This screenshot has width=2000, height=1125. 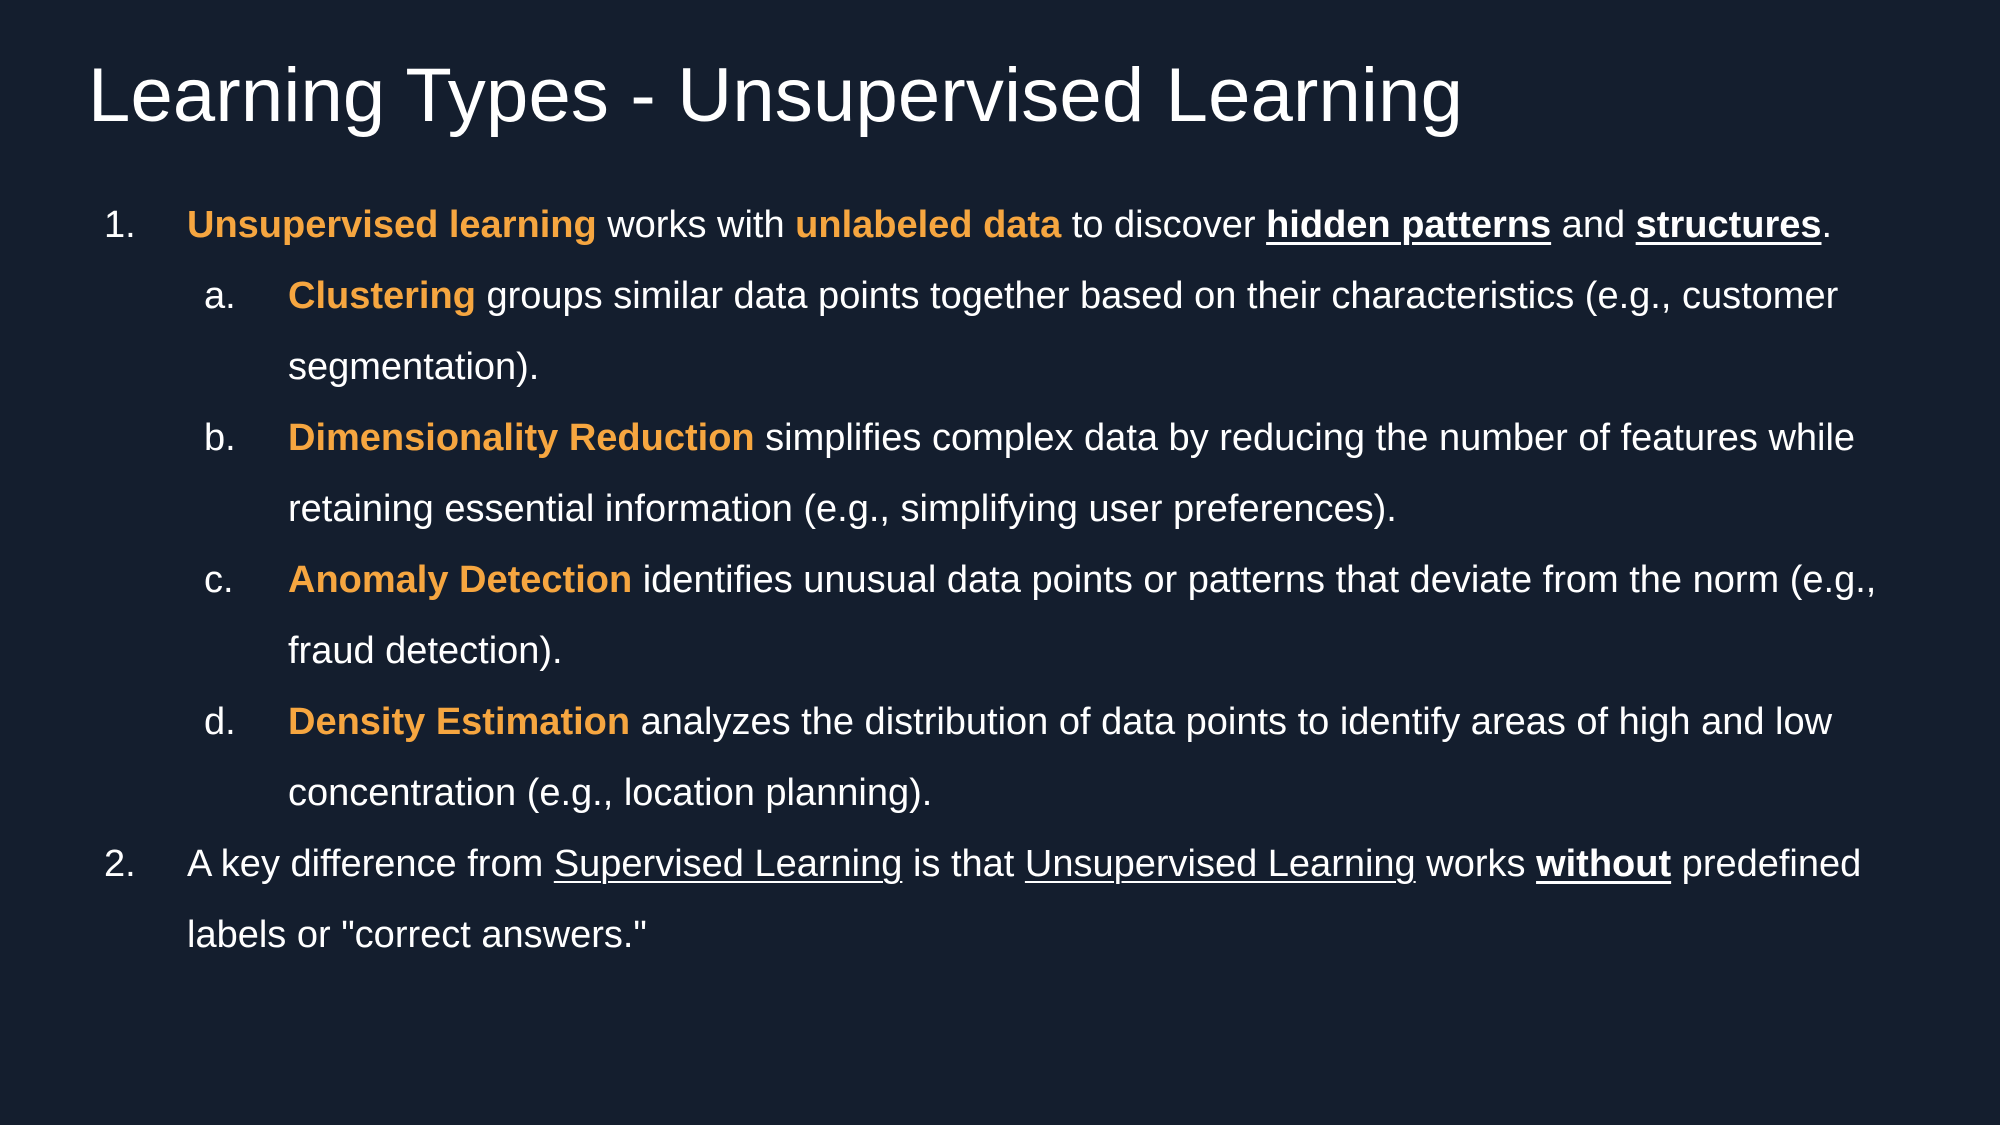 I want to click on term-unlabeled-data: unlabeled data, so click(x=928, y=225).